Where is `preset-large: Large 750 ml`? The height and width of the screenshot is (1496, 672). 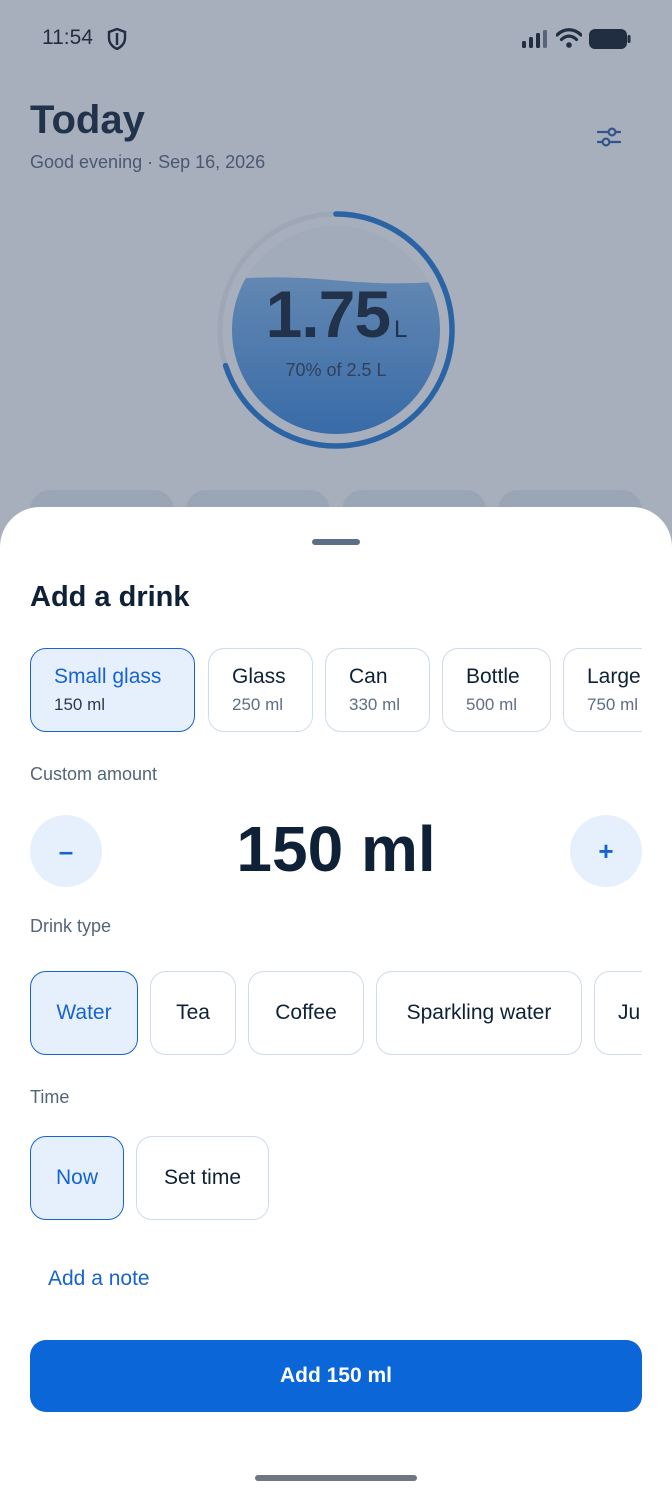
preset-large: Large 750 ml is located at coordinates (602, 690).